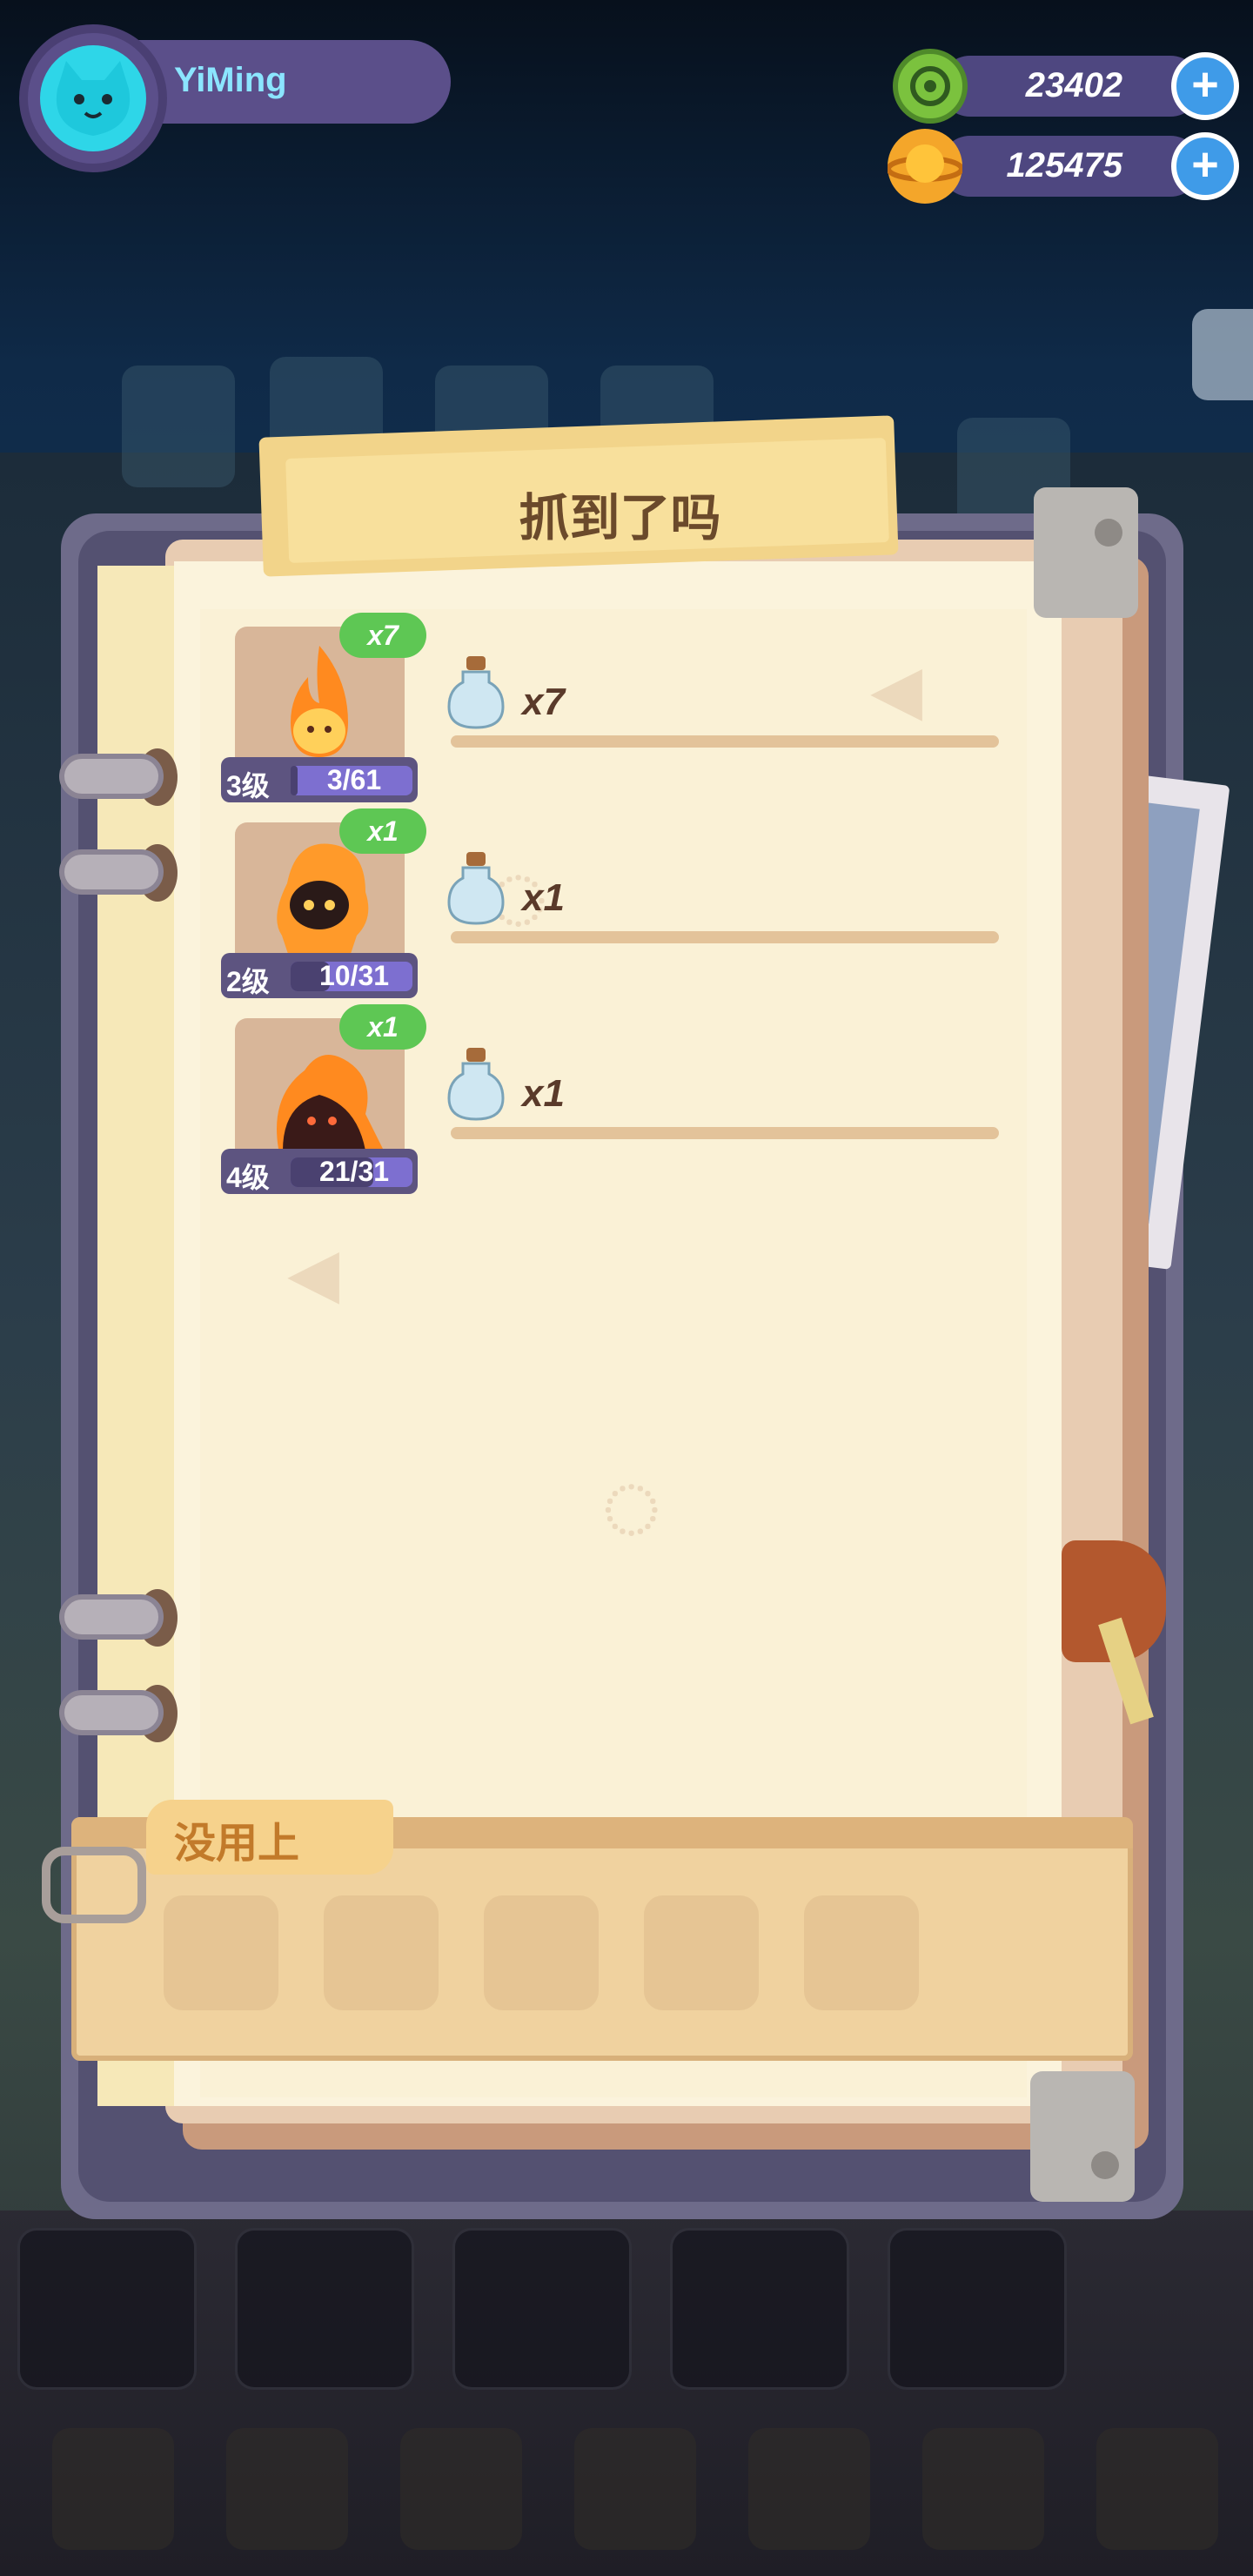  I want to click on unused-label: 没用上, so click(237, 1844).